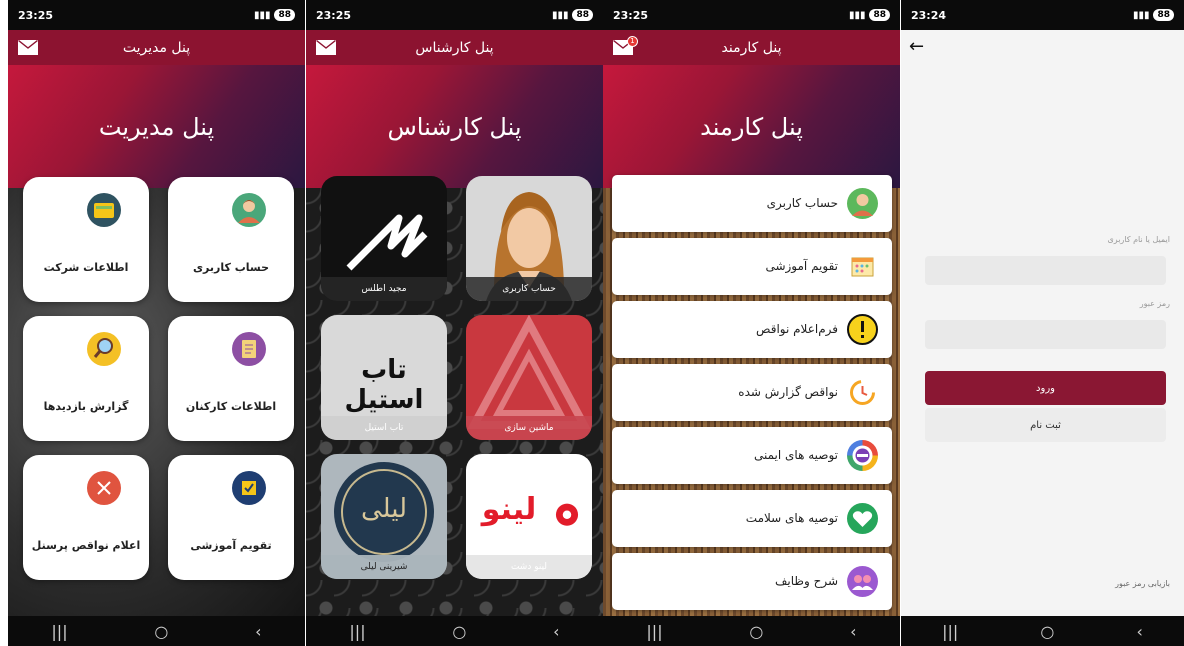  I want to click on menu-row-user-account: حساب کاربری, so click(752, 203).